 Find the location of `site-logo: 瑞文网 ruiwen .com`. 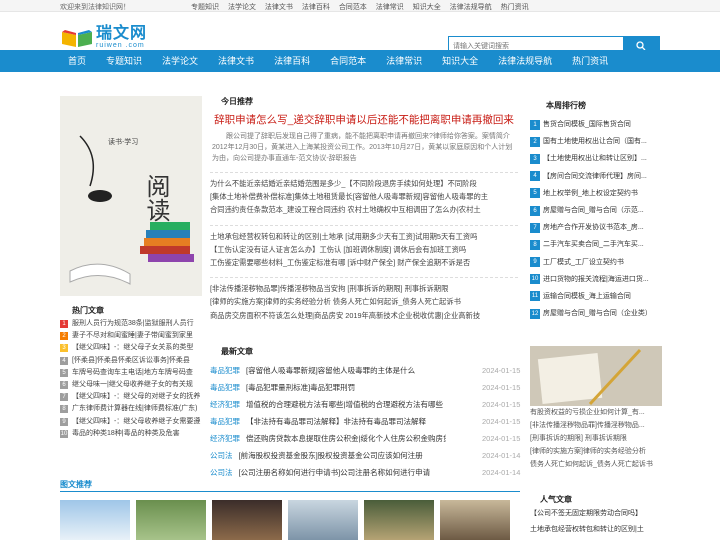

site-logo: 瑞文网 ruiwen .com is located at coordinates (103, 38).